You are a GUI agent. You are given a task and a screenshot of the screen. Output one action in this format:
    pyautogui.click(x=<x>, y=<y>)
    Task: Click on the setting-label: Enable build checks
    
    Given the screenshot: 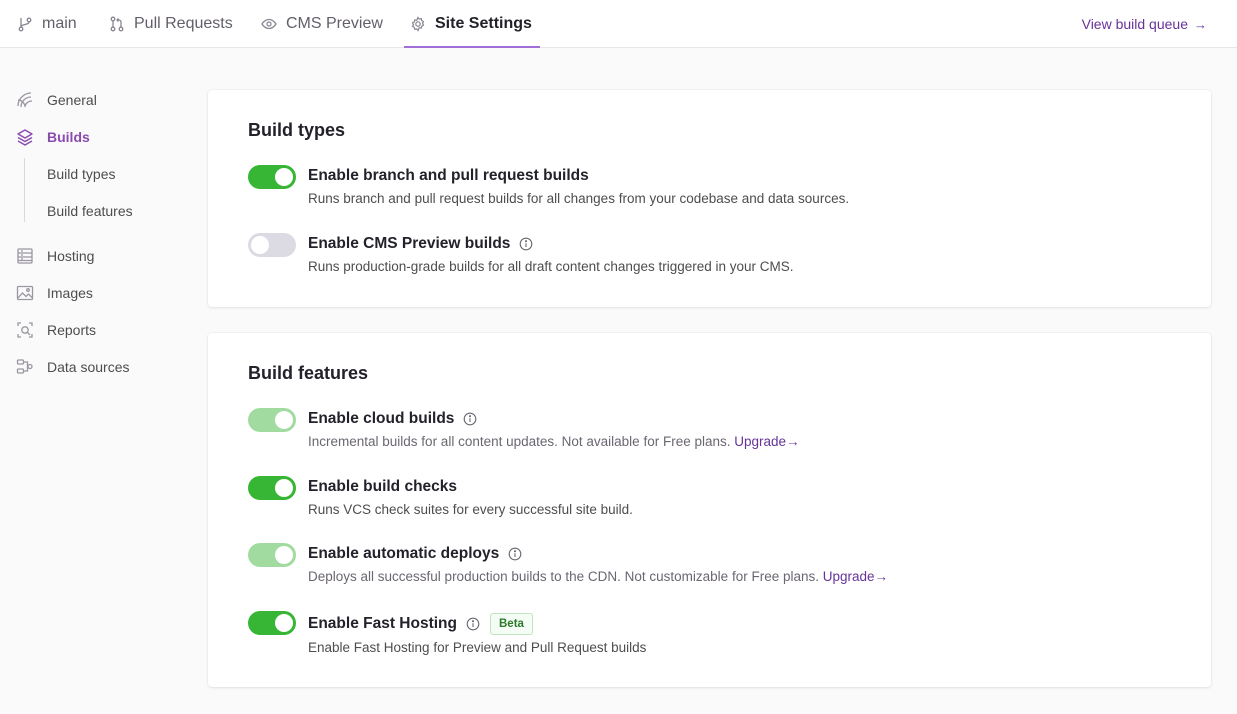 What is the action you would take?
    pyautogui.click(x=382, y=487)
    